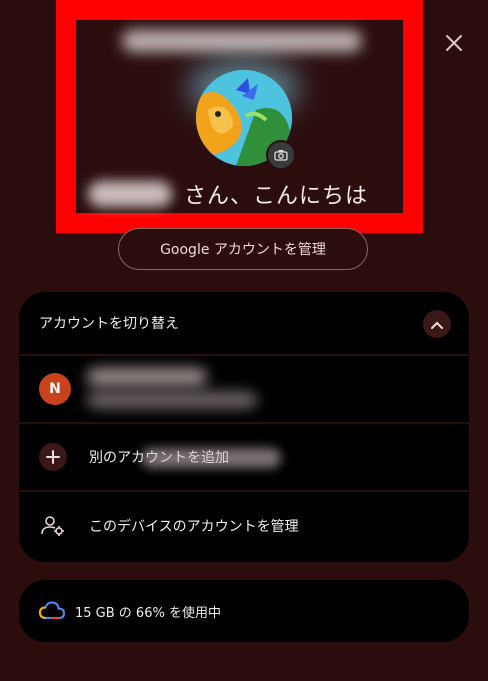 The image size is (488, 681). What do you see at coordinates (172, 400) in the screenshot?
I see `account-email-redacted-row` at bounding box center [172, 400].